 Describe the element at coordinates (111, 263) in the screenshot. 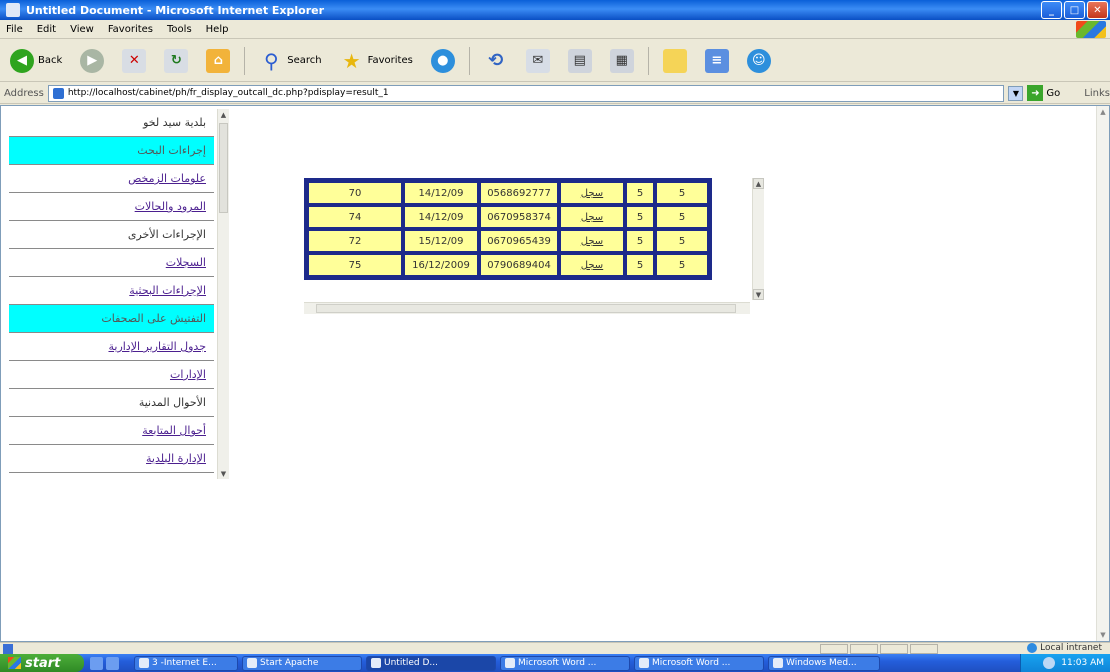

I see `sidebar-link: السجلات` at that location.